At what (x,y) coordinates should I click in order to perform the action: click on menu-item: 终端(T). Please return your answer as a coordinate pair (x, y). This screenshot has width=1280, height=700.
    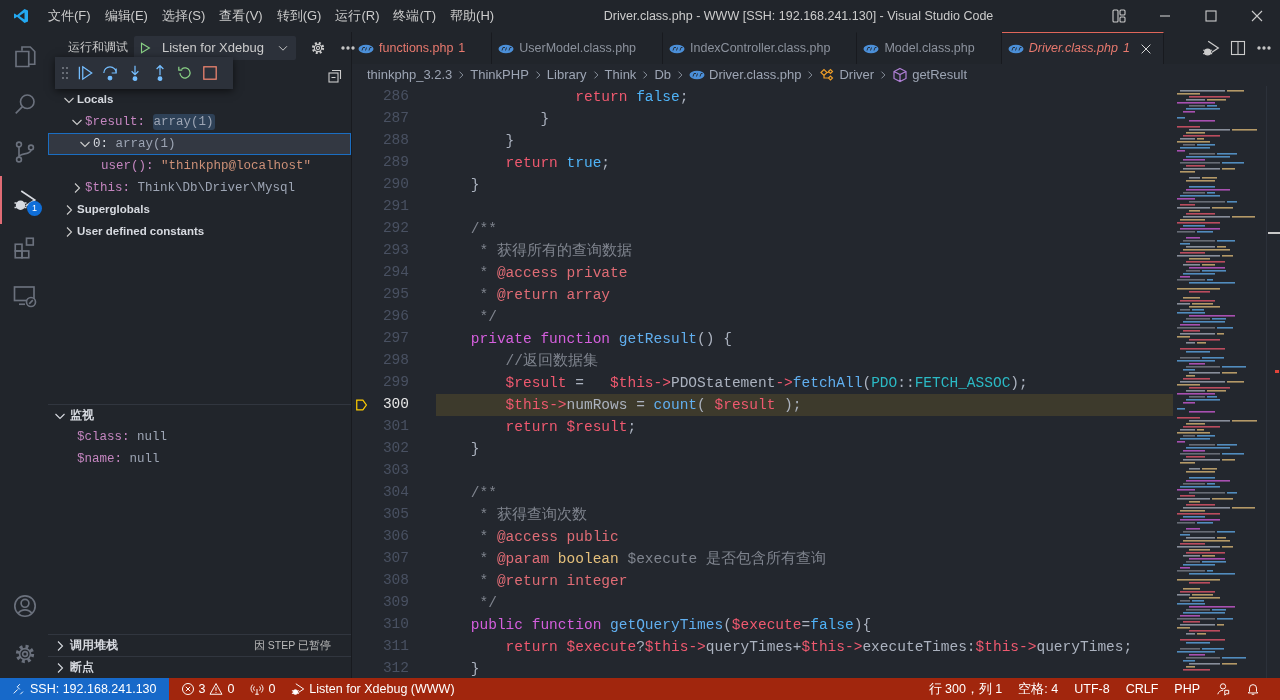
    Looking at the image, I should click on (415, 16).